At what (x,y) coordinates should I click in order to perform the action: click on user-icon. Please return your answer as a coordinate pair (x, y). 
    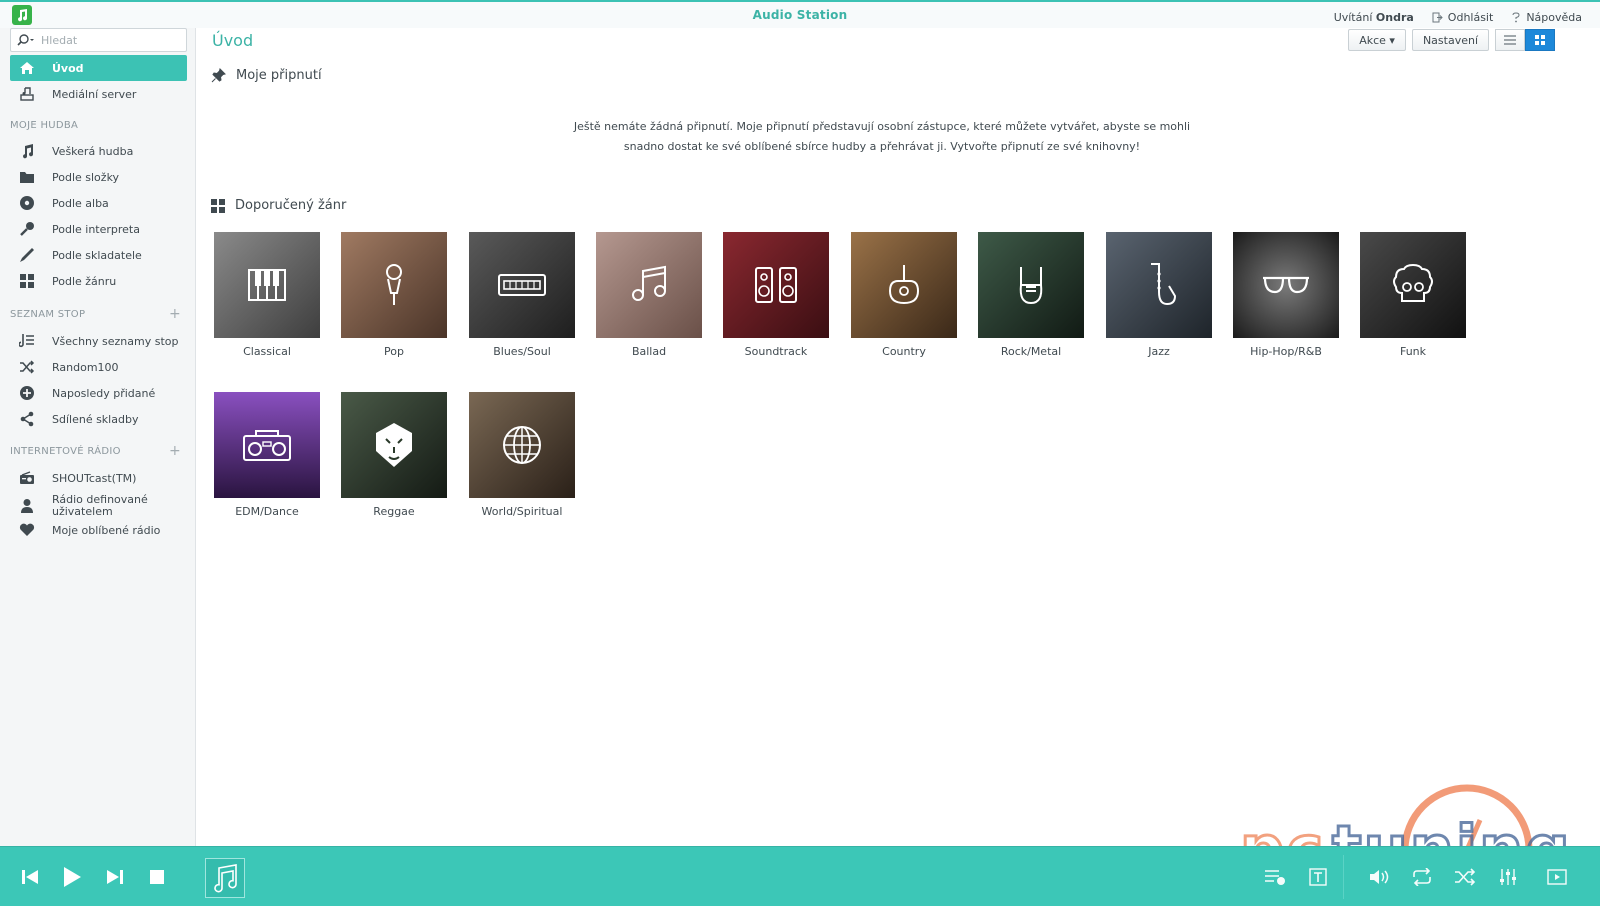
    Looking at the image, I should click on (27, 506).